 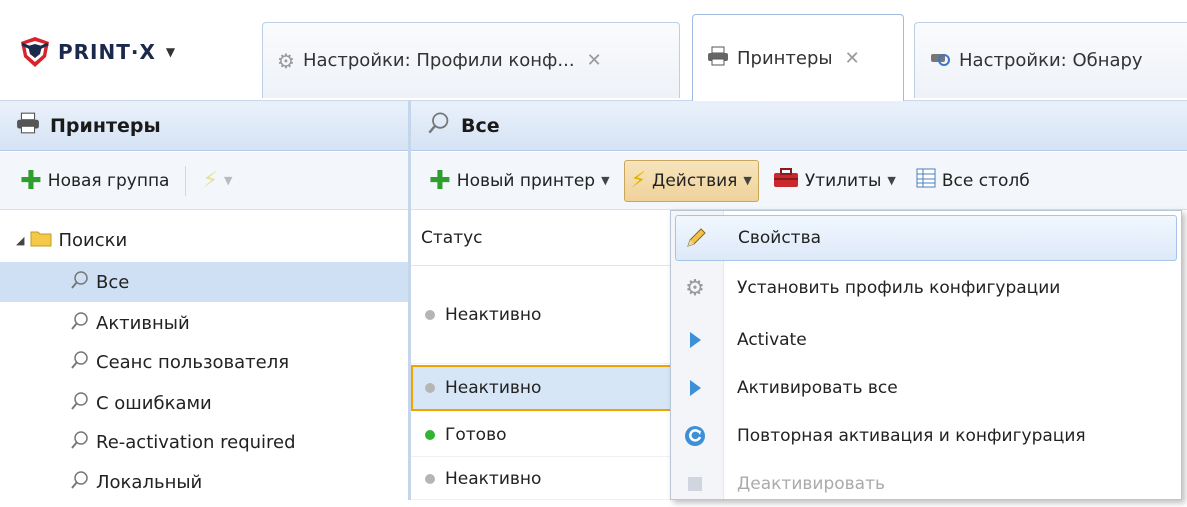 I want to click on panel-title: Все, so click(x=480, y=125).